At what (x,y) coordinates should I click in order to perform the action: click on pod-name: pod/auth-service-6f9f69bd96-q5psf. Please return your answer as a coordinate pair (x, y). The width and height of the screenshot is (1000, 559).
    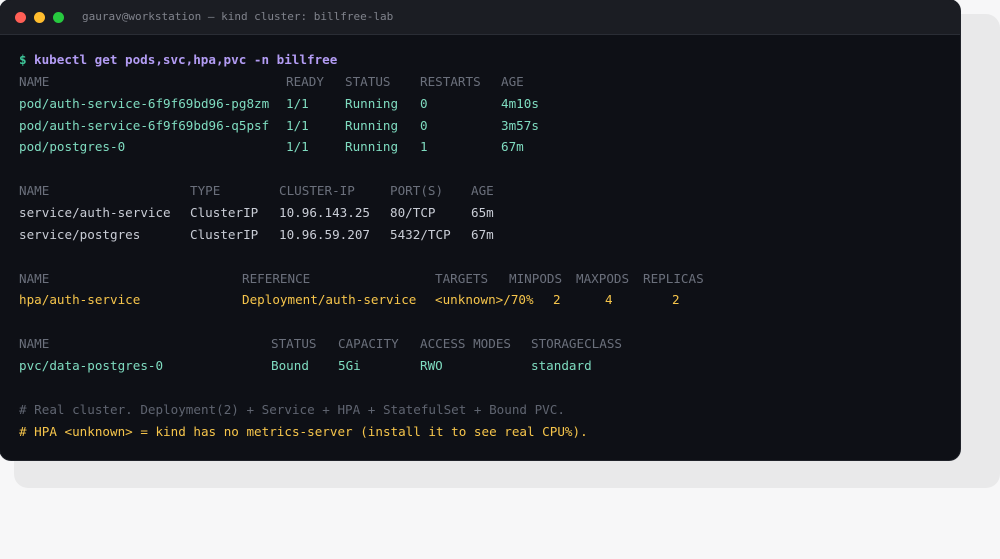
    Looking at the image, I should click on (144, 125).